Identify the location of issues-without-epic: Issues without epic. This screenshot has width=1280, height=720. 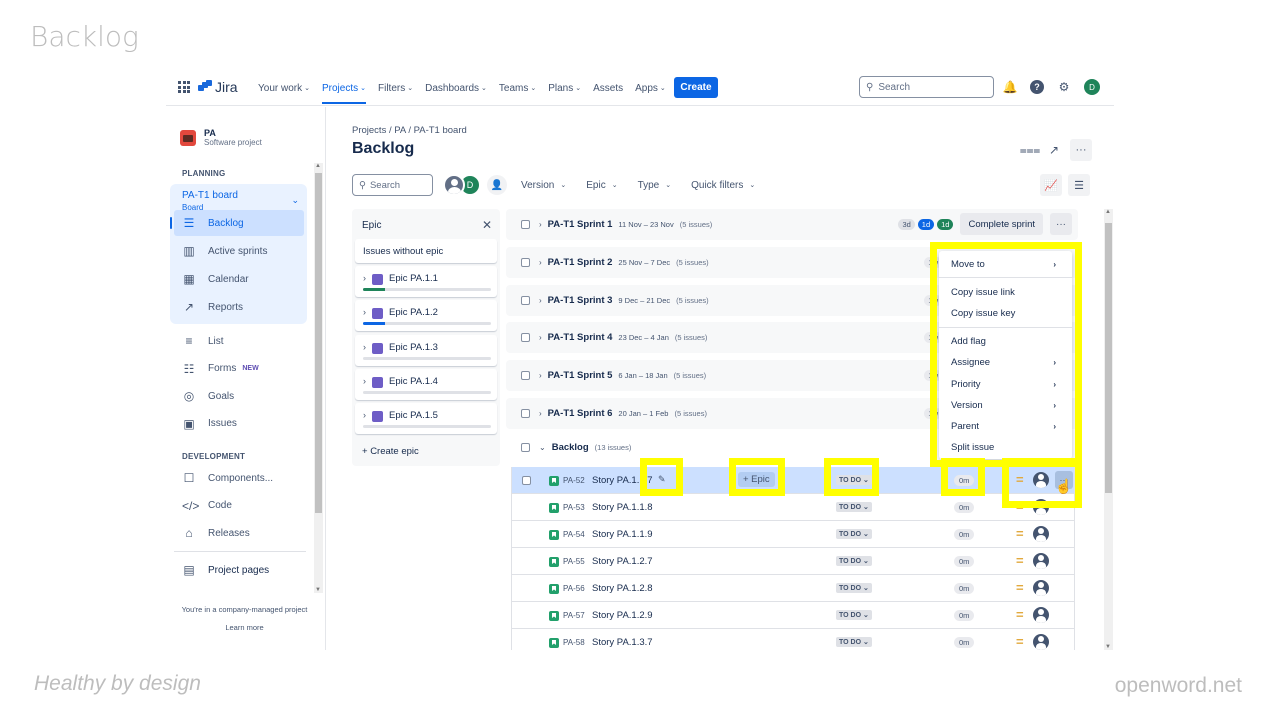
(426, 251).